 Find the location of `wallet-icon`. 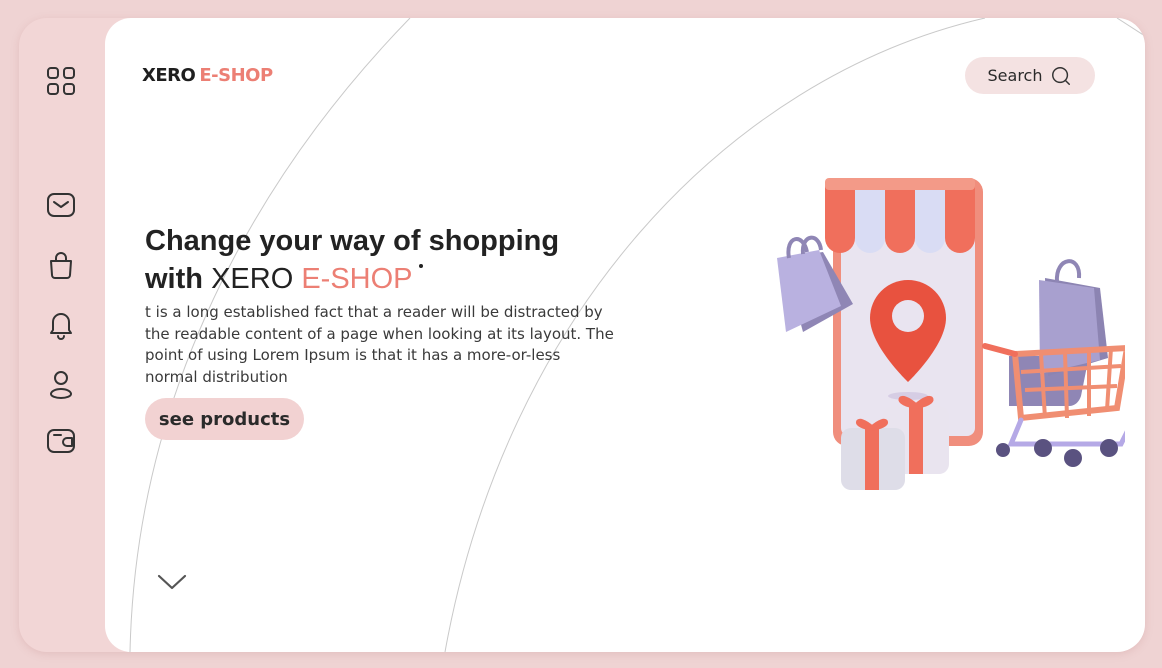

wallet-icon is located at coordinates (61, 440).